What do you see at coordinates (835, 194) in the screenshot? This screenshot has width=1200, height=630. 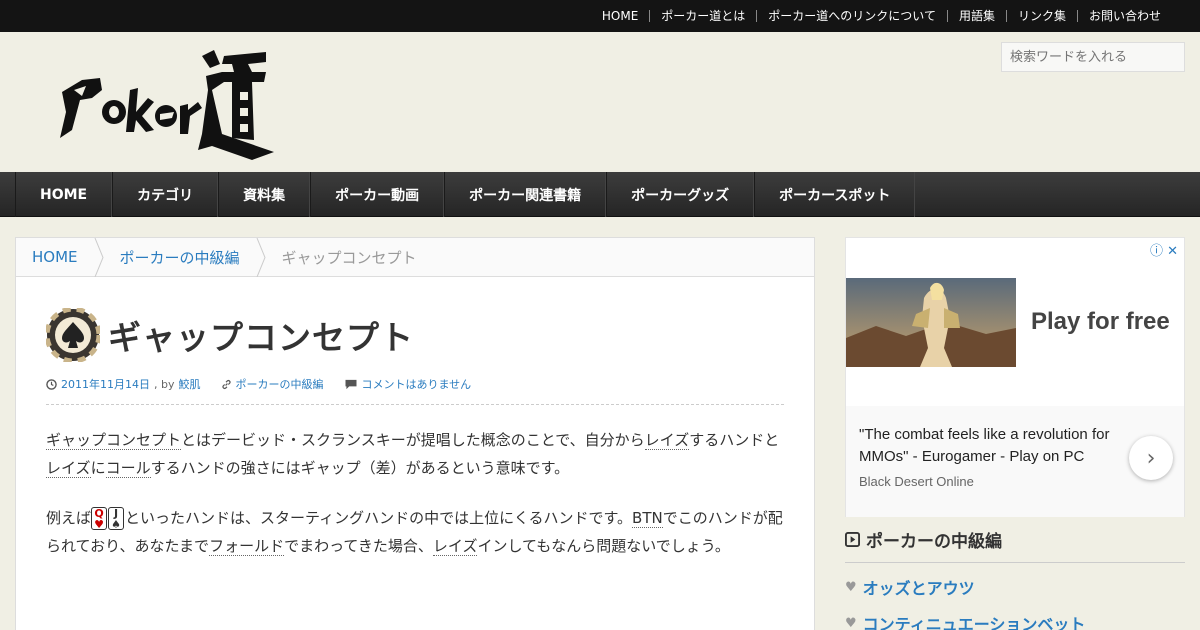 I see `mainnav-spots: ポーカースポット` at bounding box center [835, 194].